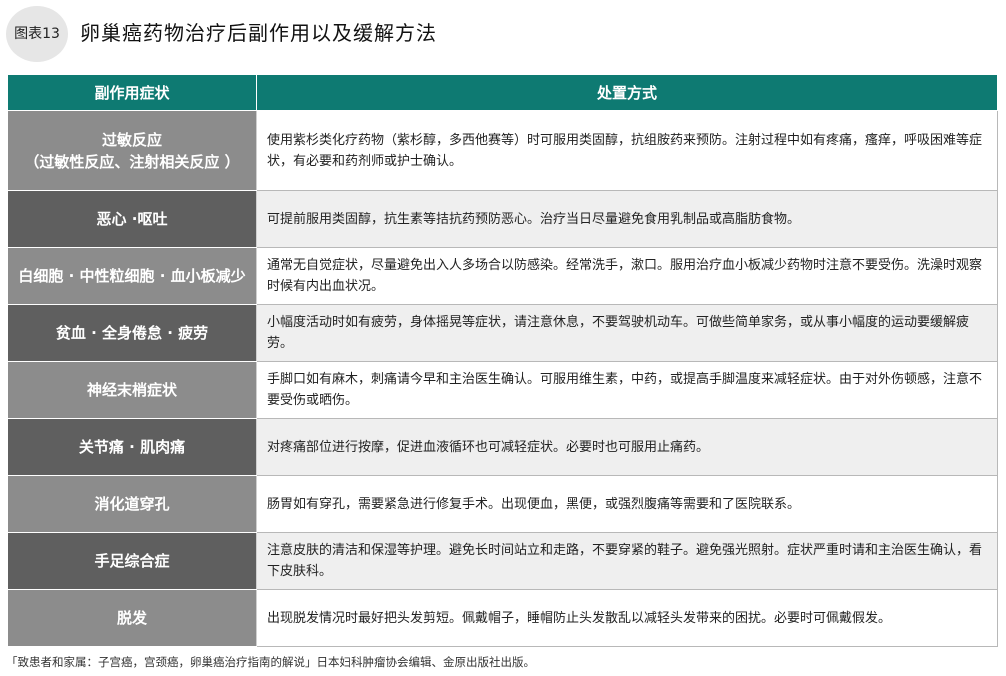 The image size is (1006, 676). Describe the element at coordinates (132, 447) in the screenshot. I see `symptom-cell: 关节痛 · 肌肉痛` at that location.